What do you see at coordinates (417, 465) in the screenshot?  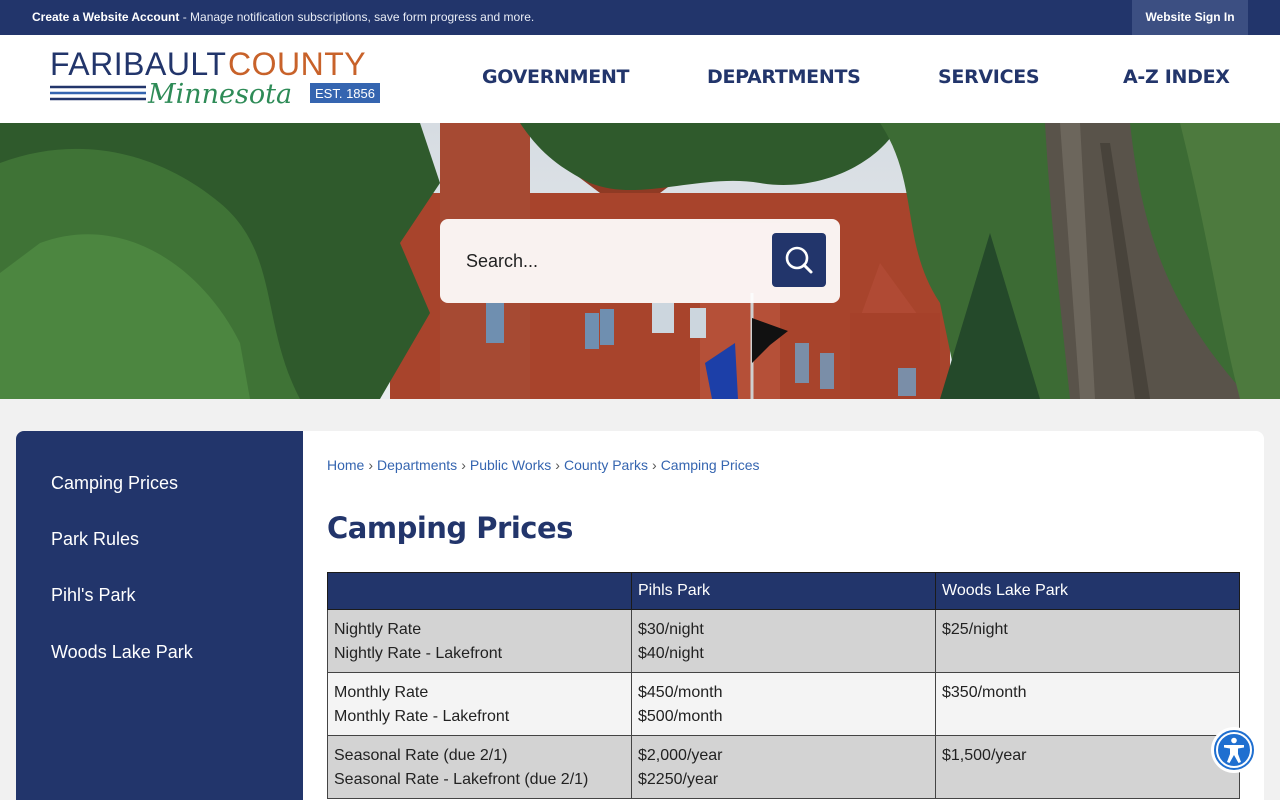 I see `breadcrumb-departments: Departments` at bounding box center [417, 465].